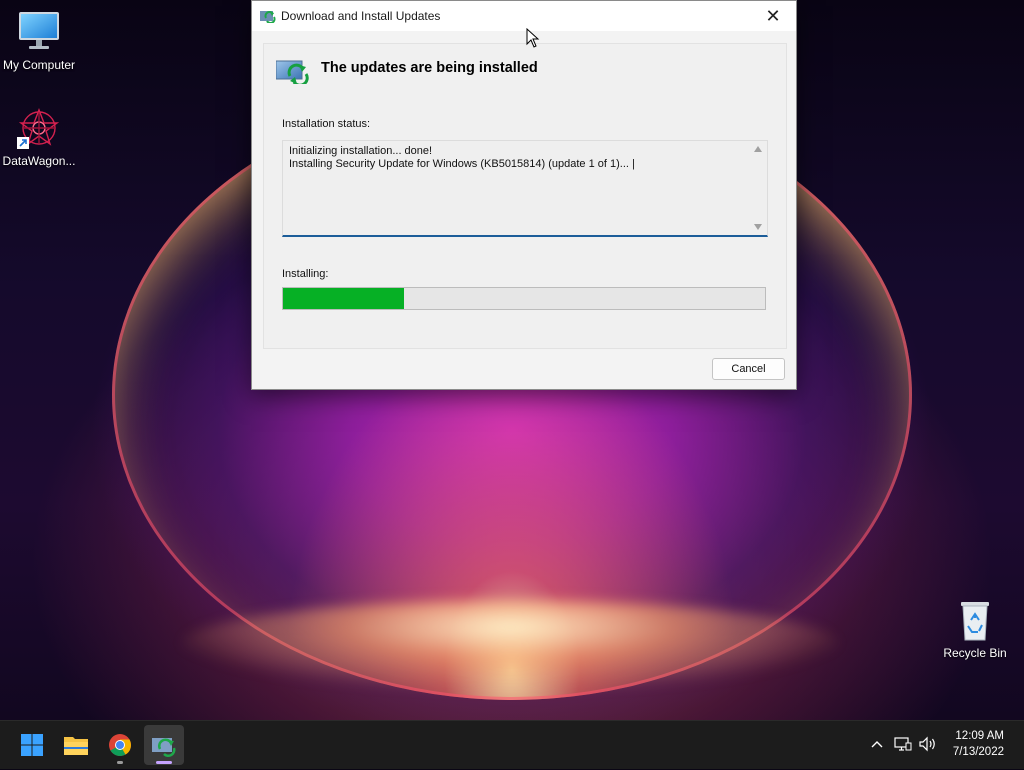 Image resolution: width=1024 pixels, height=770 pixels. What do you see at coordinates (903, 744) in the screenshot?
I see `network-icon` at bounding box center [903, 744].